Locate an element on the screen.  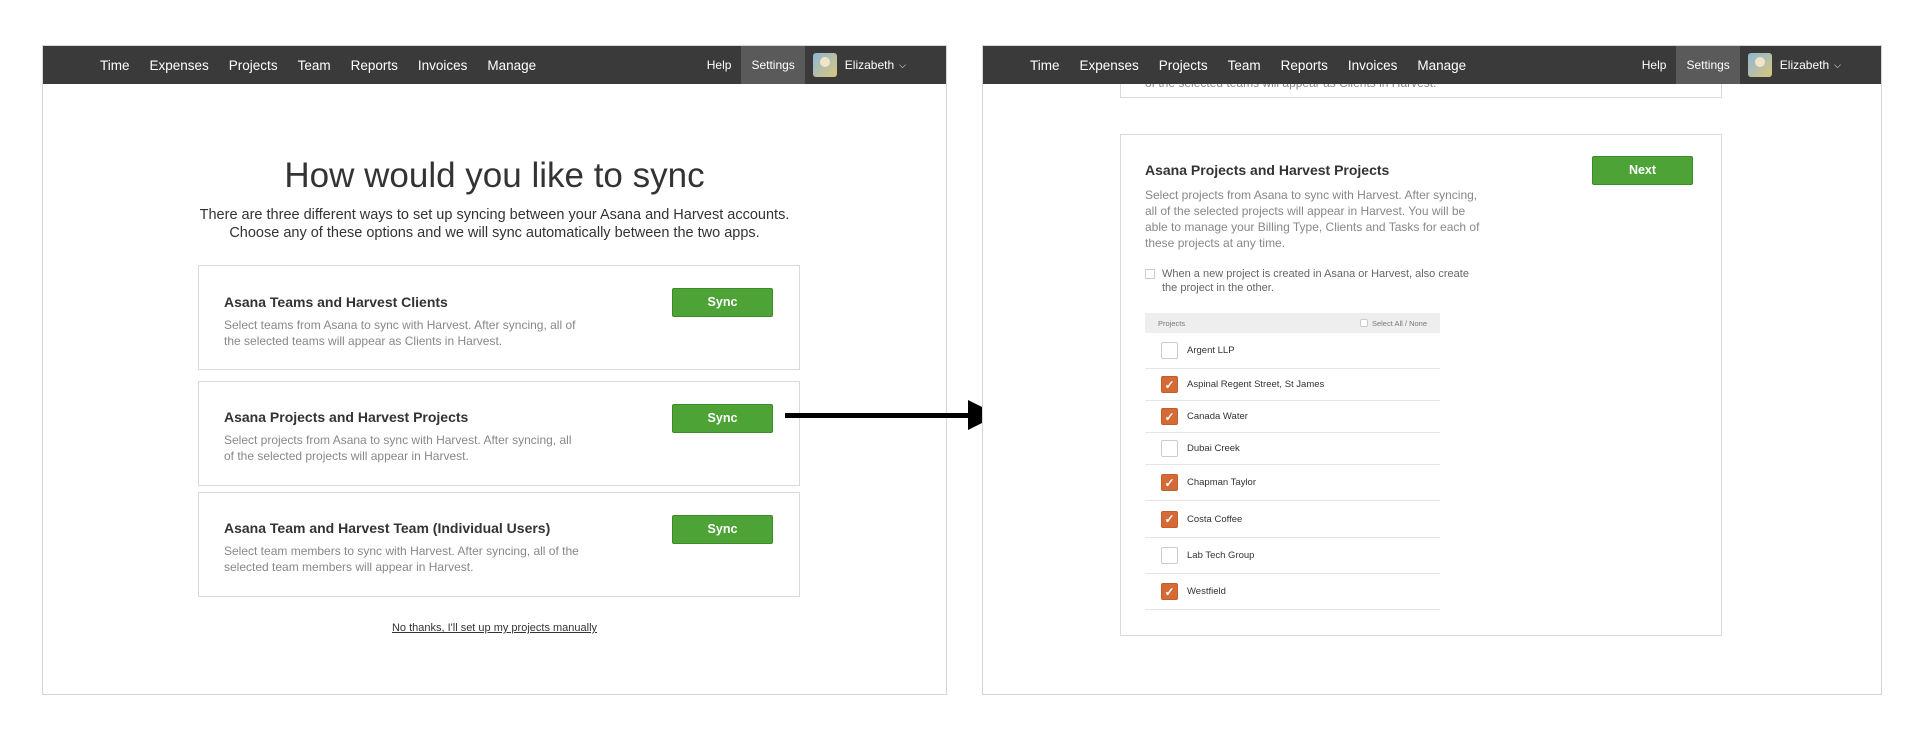
projects-list-header: Projects Select All / None is located at coordinates (1292, 323).